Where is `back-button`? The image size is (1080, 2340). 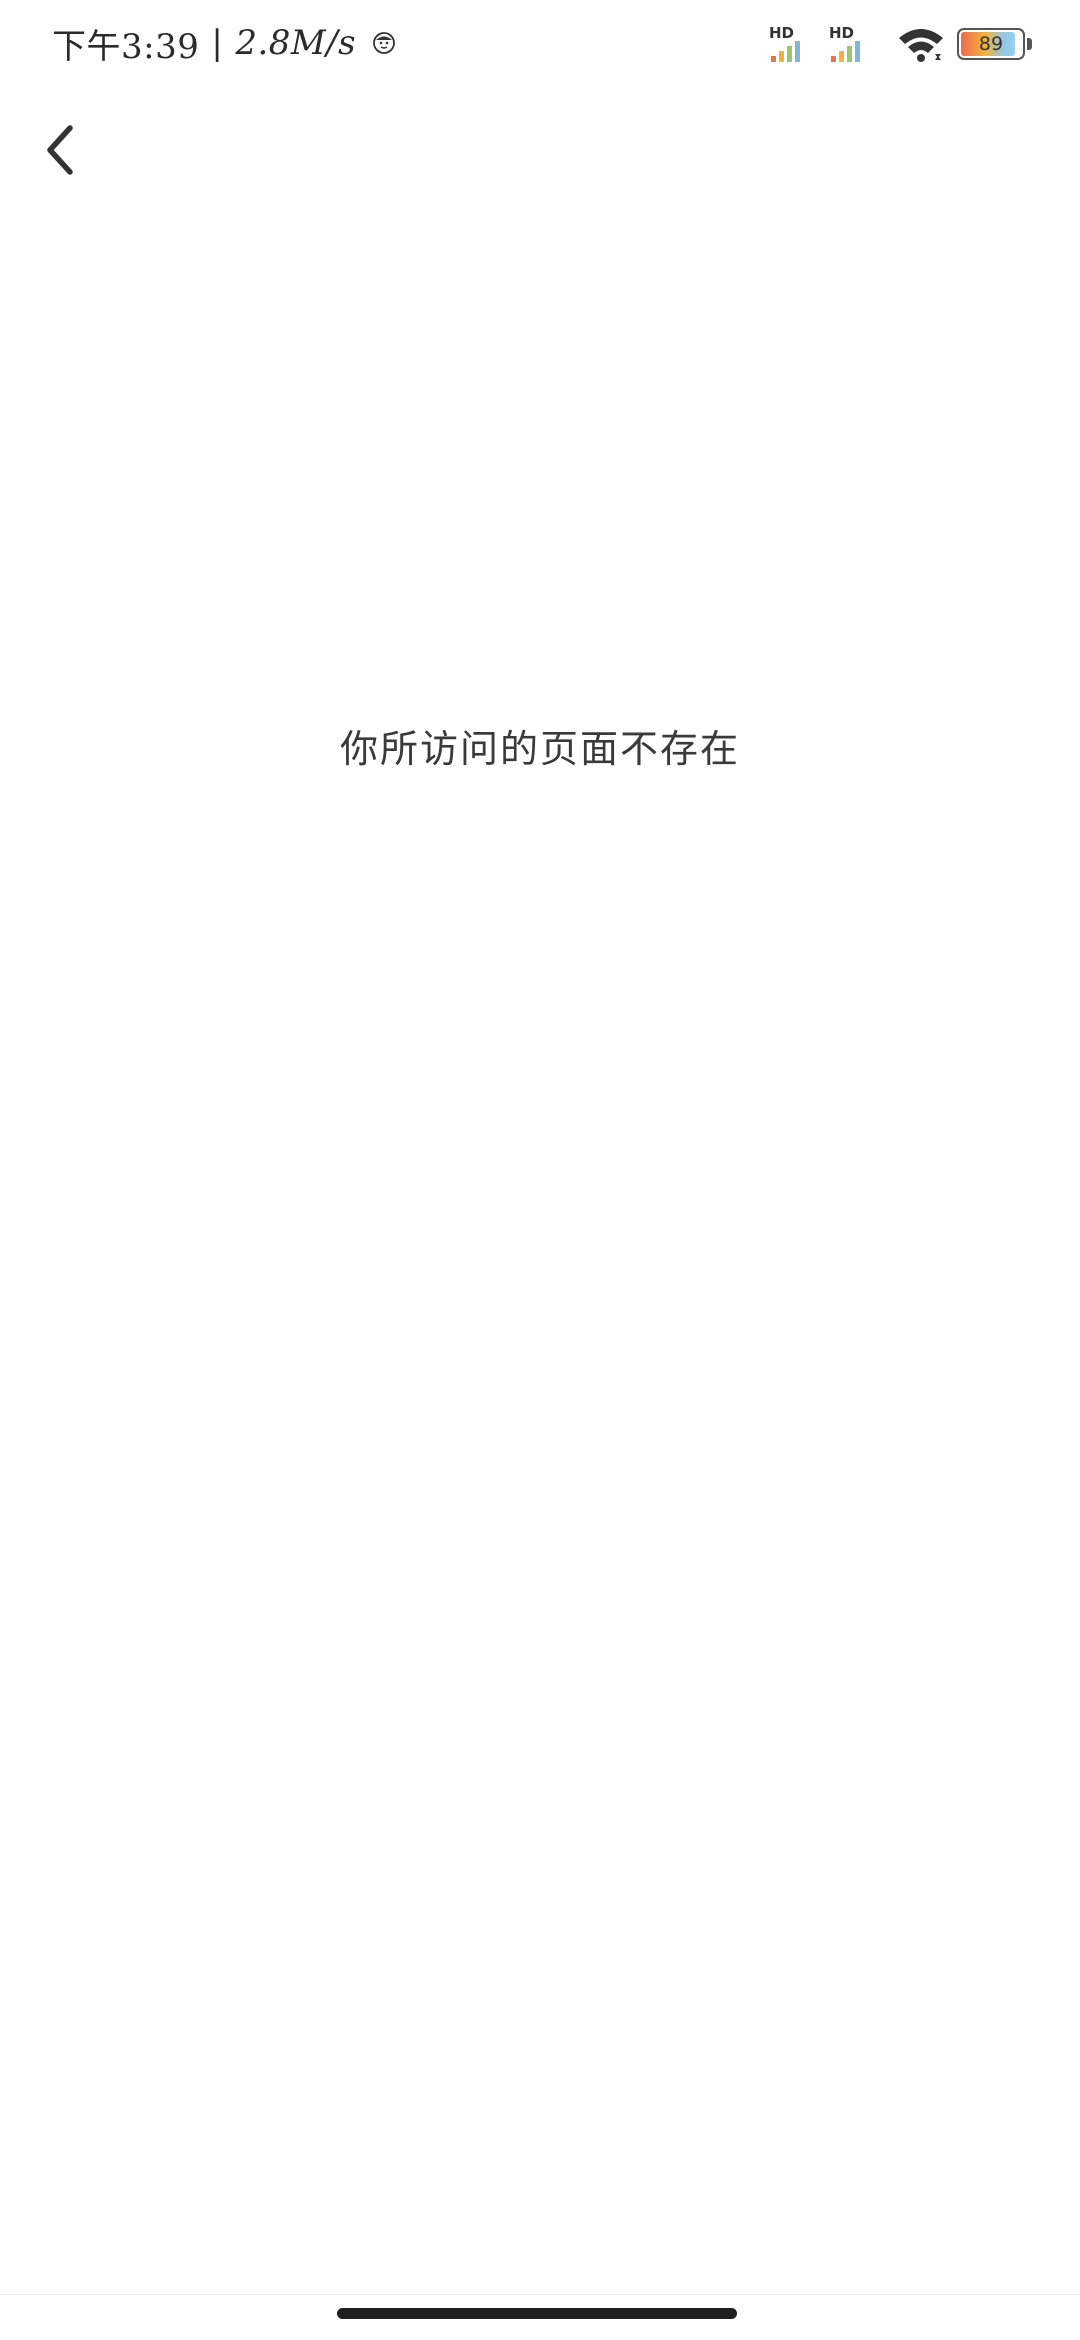
back-button is located at coordinates (60, 150).